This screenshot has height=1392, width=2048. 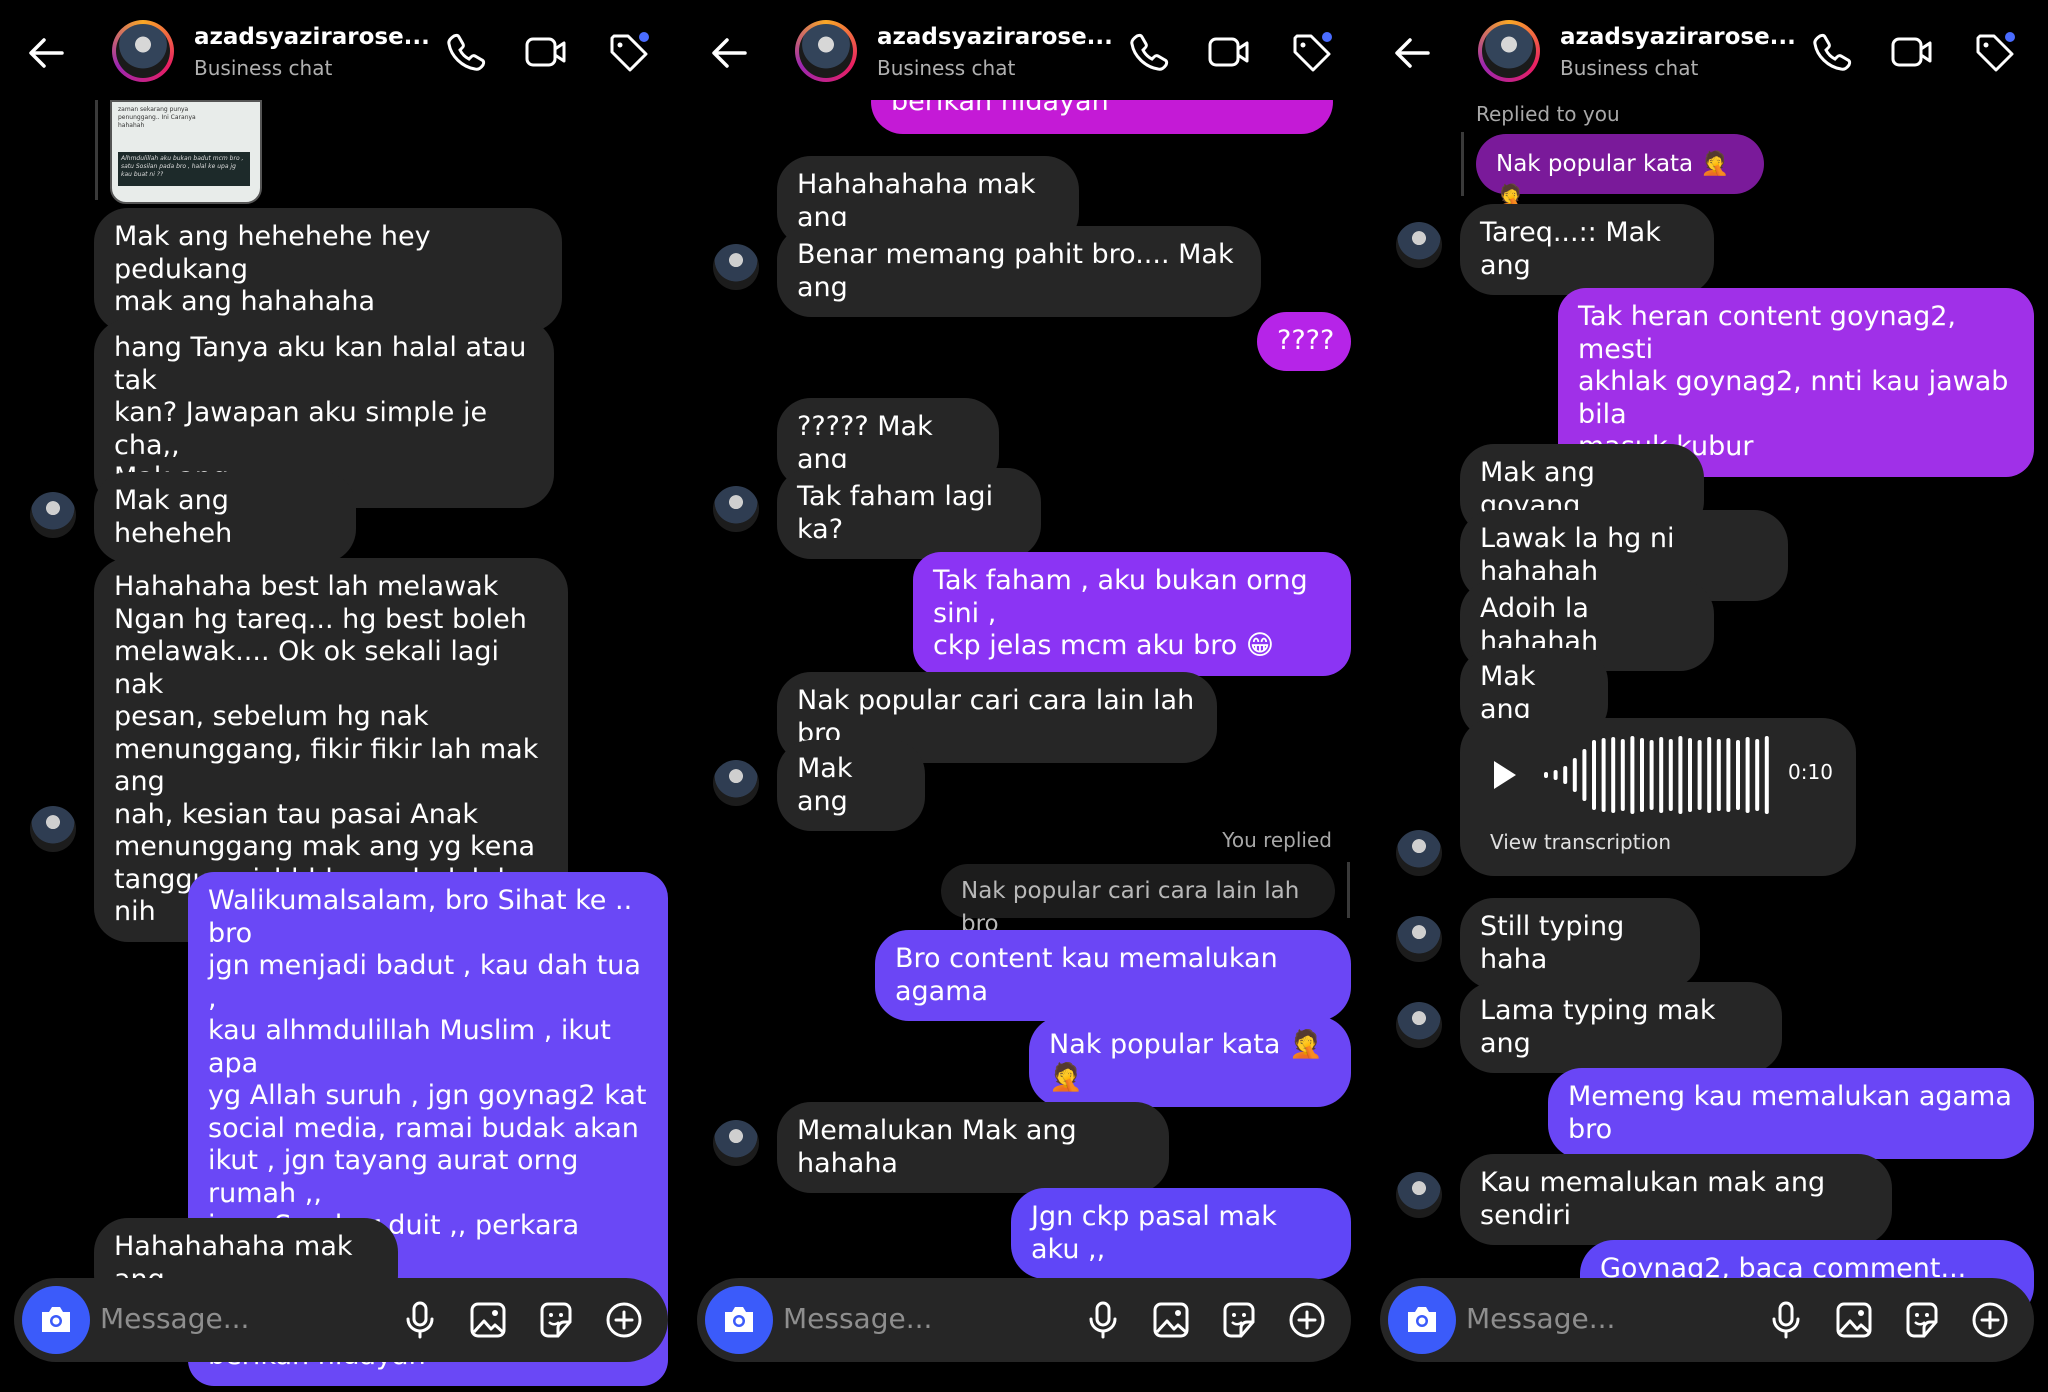 I want to click on message-bubble: Tak faham lagi ka?, so click(x=909, y=513).